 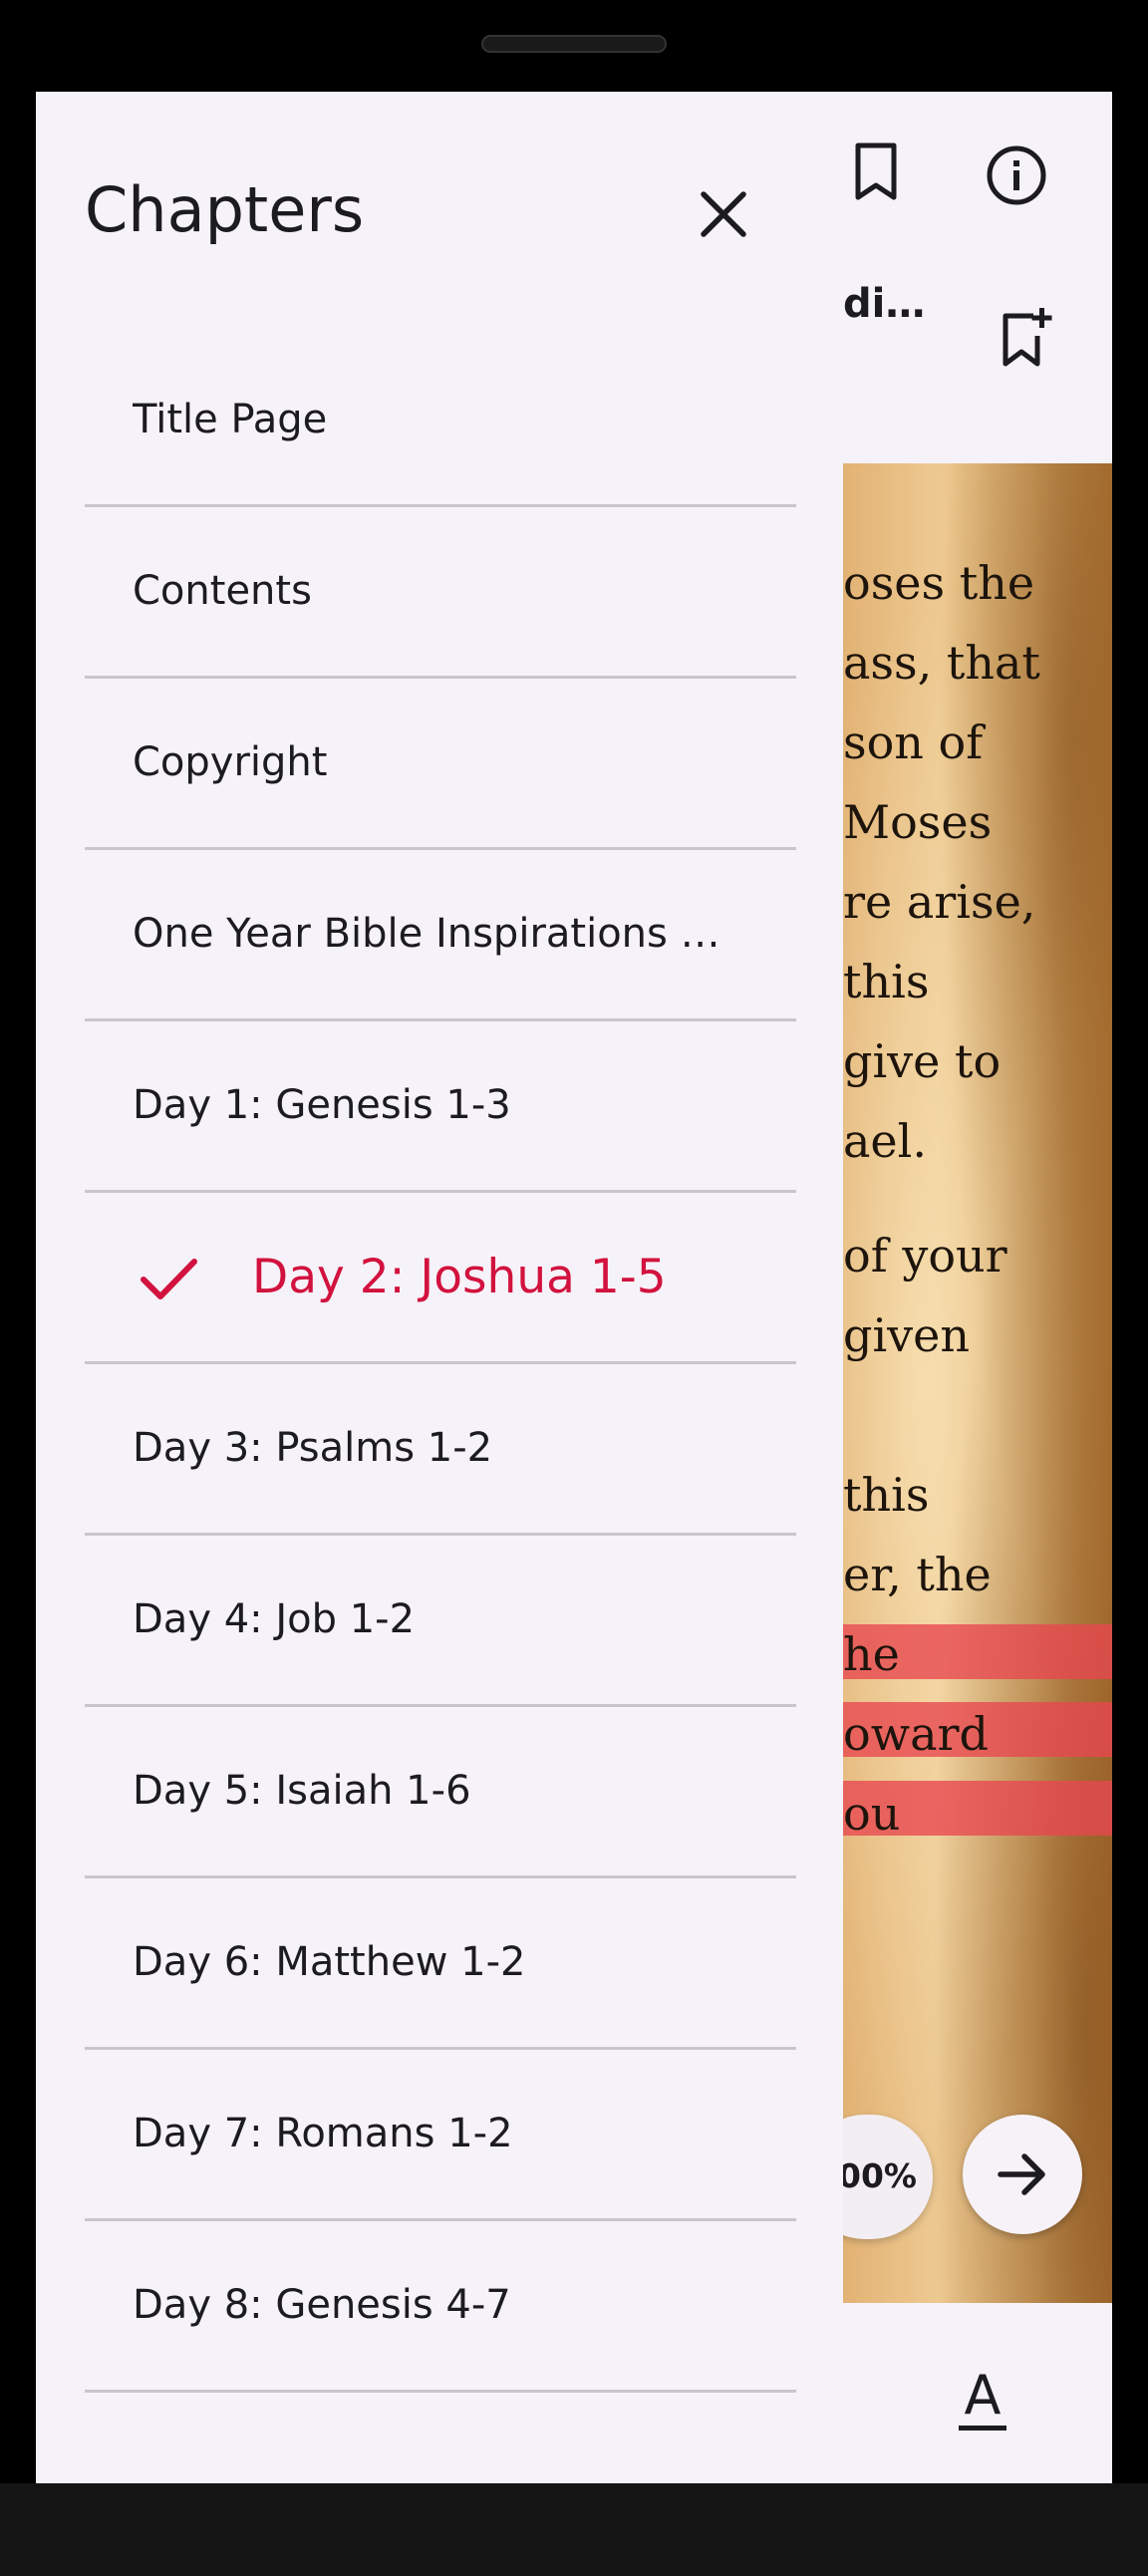 What do you see at coordinates (225, 209) in the screenshot?
I see `drawer-title: Chapters` at bounding box center [225, 209].